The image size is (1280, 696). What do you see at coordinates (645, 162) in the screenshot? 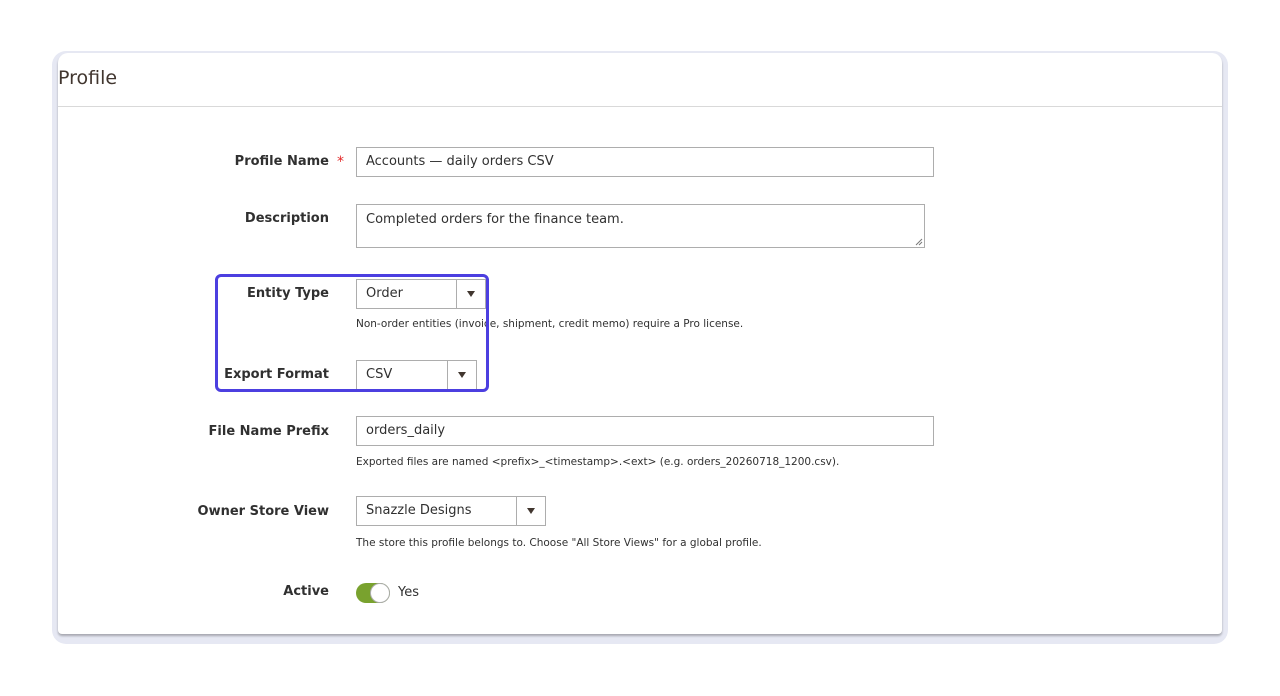
I see `profile-name-input: Accounts — daily orders CSV` at bounding box center [645, 162].